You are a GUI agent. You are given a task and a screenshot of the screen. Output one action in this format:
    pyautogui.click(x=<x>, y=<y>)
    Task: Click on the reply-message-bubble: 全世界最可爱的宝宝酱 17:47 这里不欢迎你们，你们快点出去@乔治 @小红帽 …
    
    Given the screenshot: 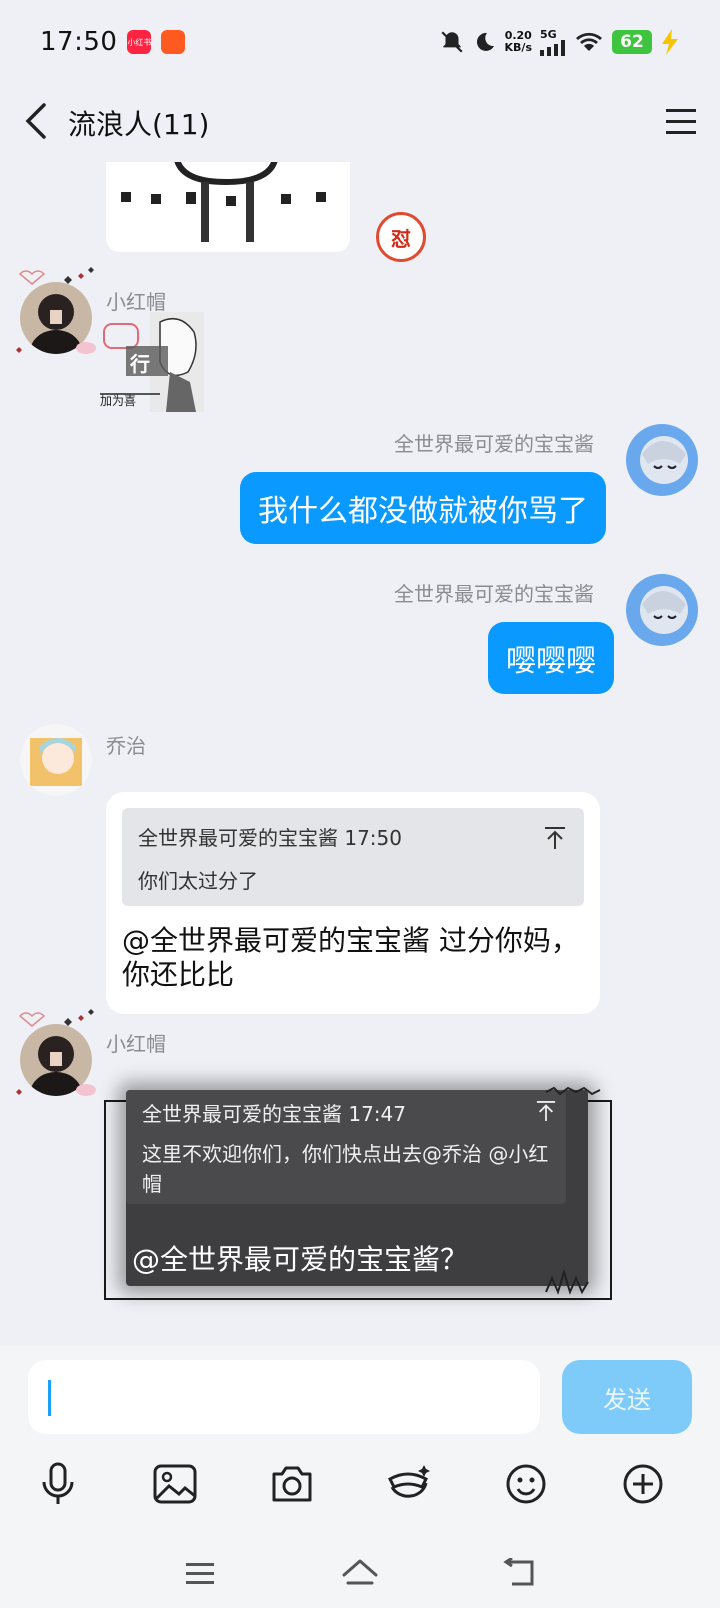 What is the action you would take?
    pyautogui.click(x=359, y=1192)
    